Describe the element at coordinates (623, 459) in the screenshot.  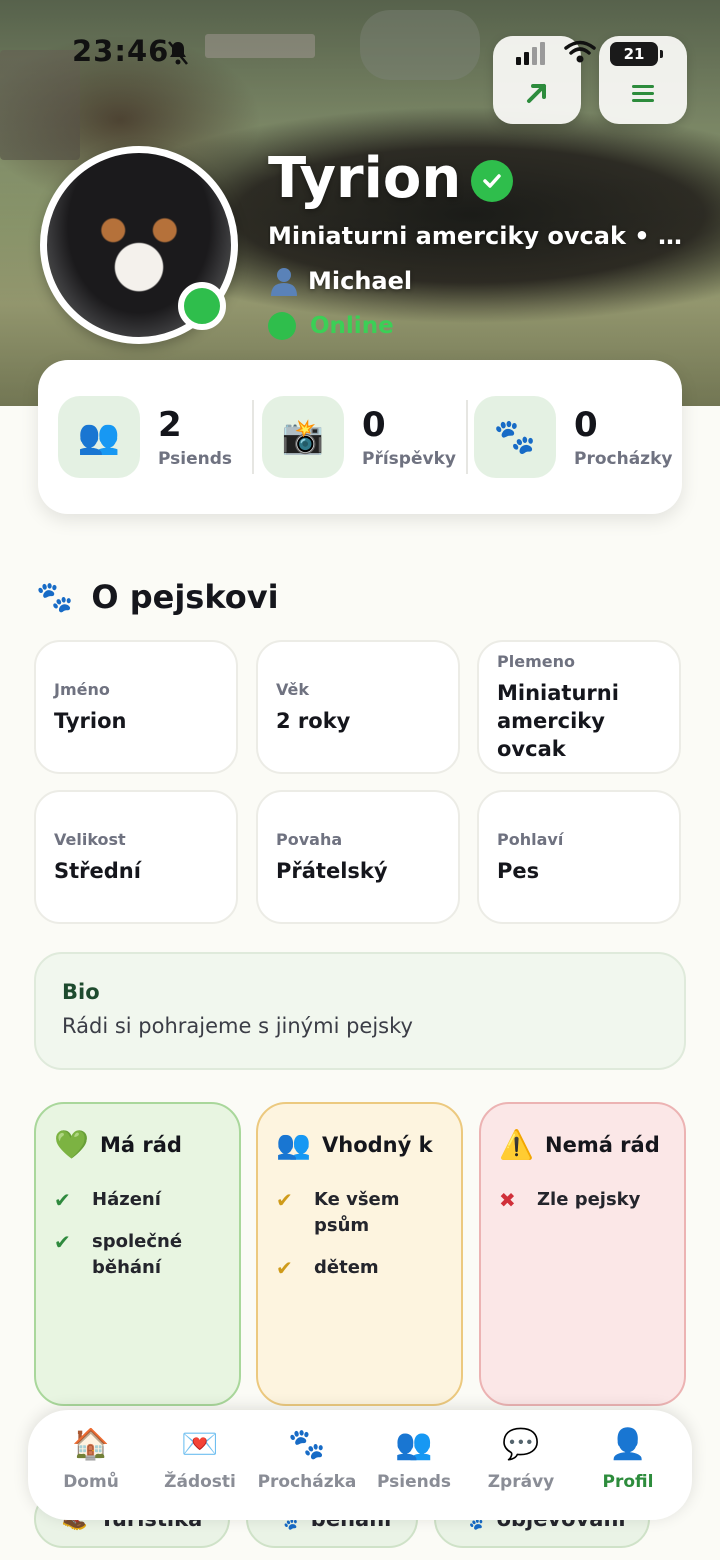
I see `stat-label: Procházky` at that location.